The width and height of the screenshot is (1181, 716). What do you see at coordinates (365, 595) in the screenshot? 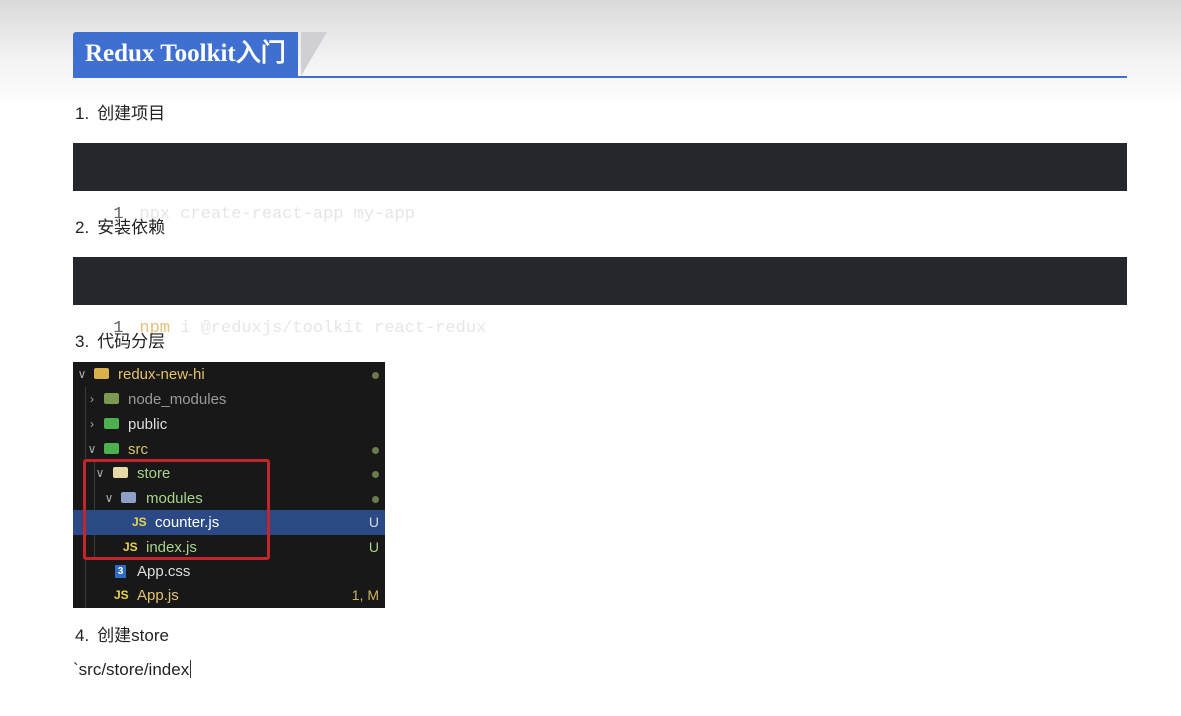
I see `git-status-badge: 1, M` at bounding box center [365, 595].